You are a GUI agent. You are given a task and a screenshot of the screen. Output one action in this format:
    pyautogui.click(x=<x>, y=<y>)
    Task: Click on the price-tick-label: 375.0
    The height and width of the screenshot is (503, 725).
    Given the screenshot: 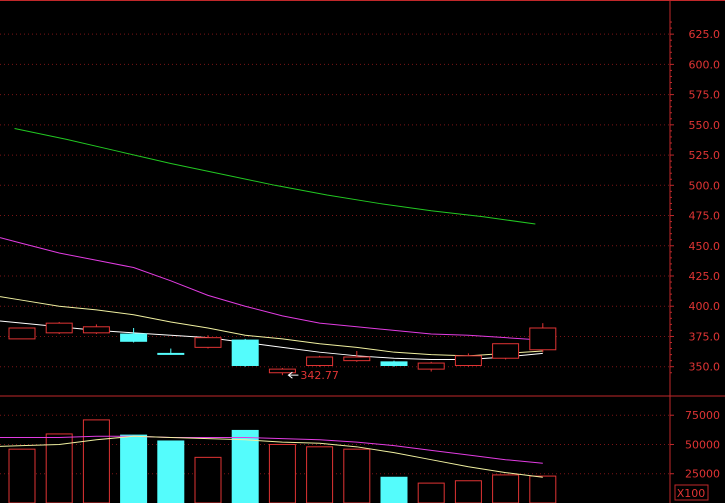 What is the action you would take?
    pyautogui.click(x=705, y=336)
    